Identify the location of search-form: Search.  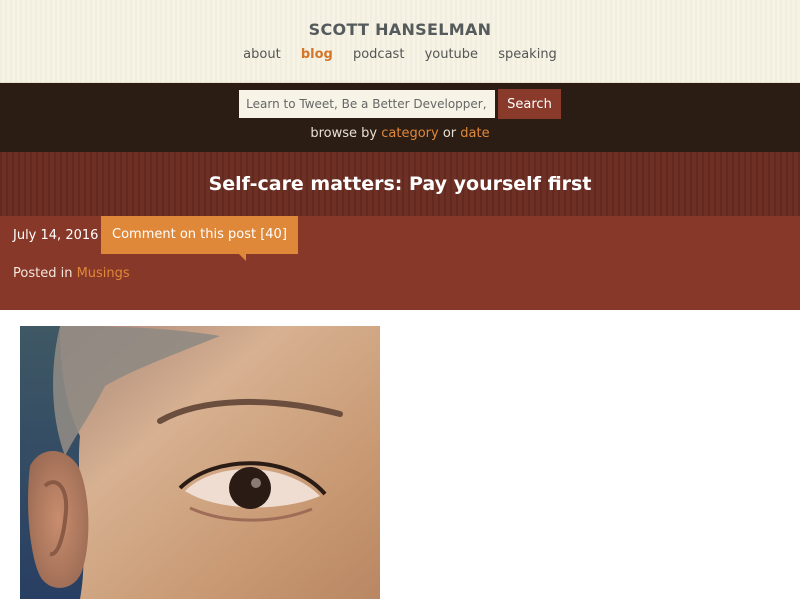
(400, 104).